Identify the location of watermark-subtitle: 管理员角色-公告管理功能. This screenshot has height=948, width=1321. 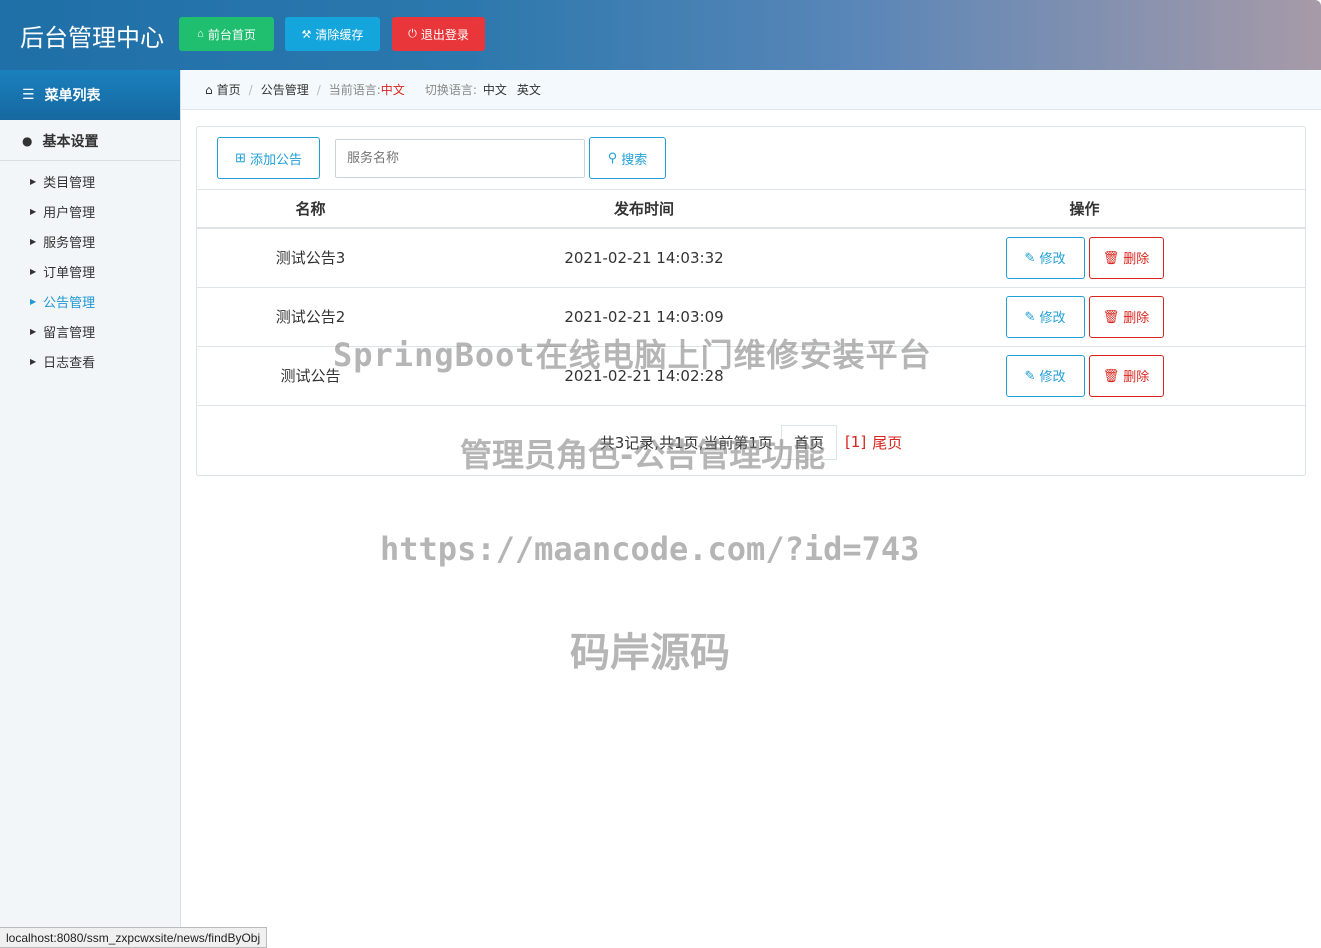
(643, 455).